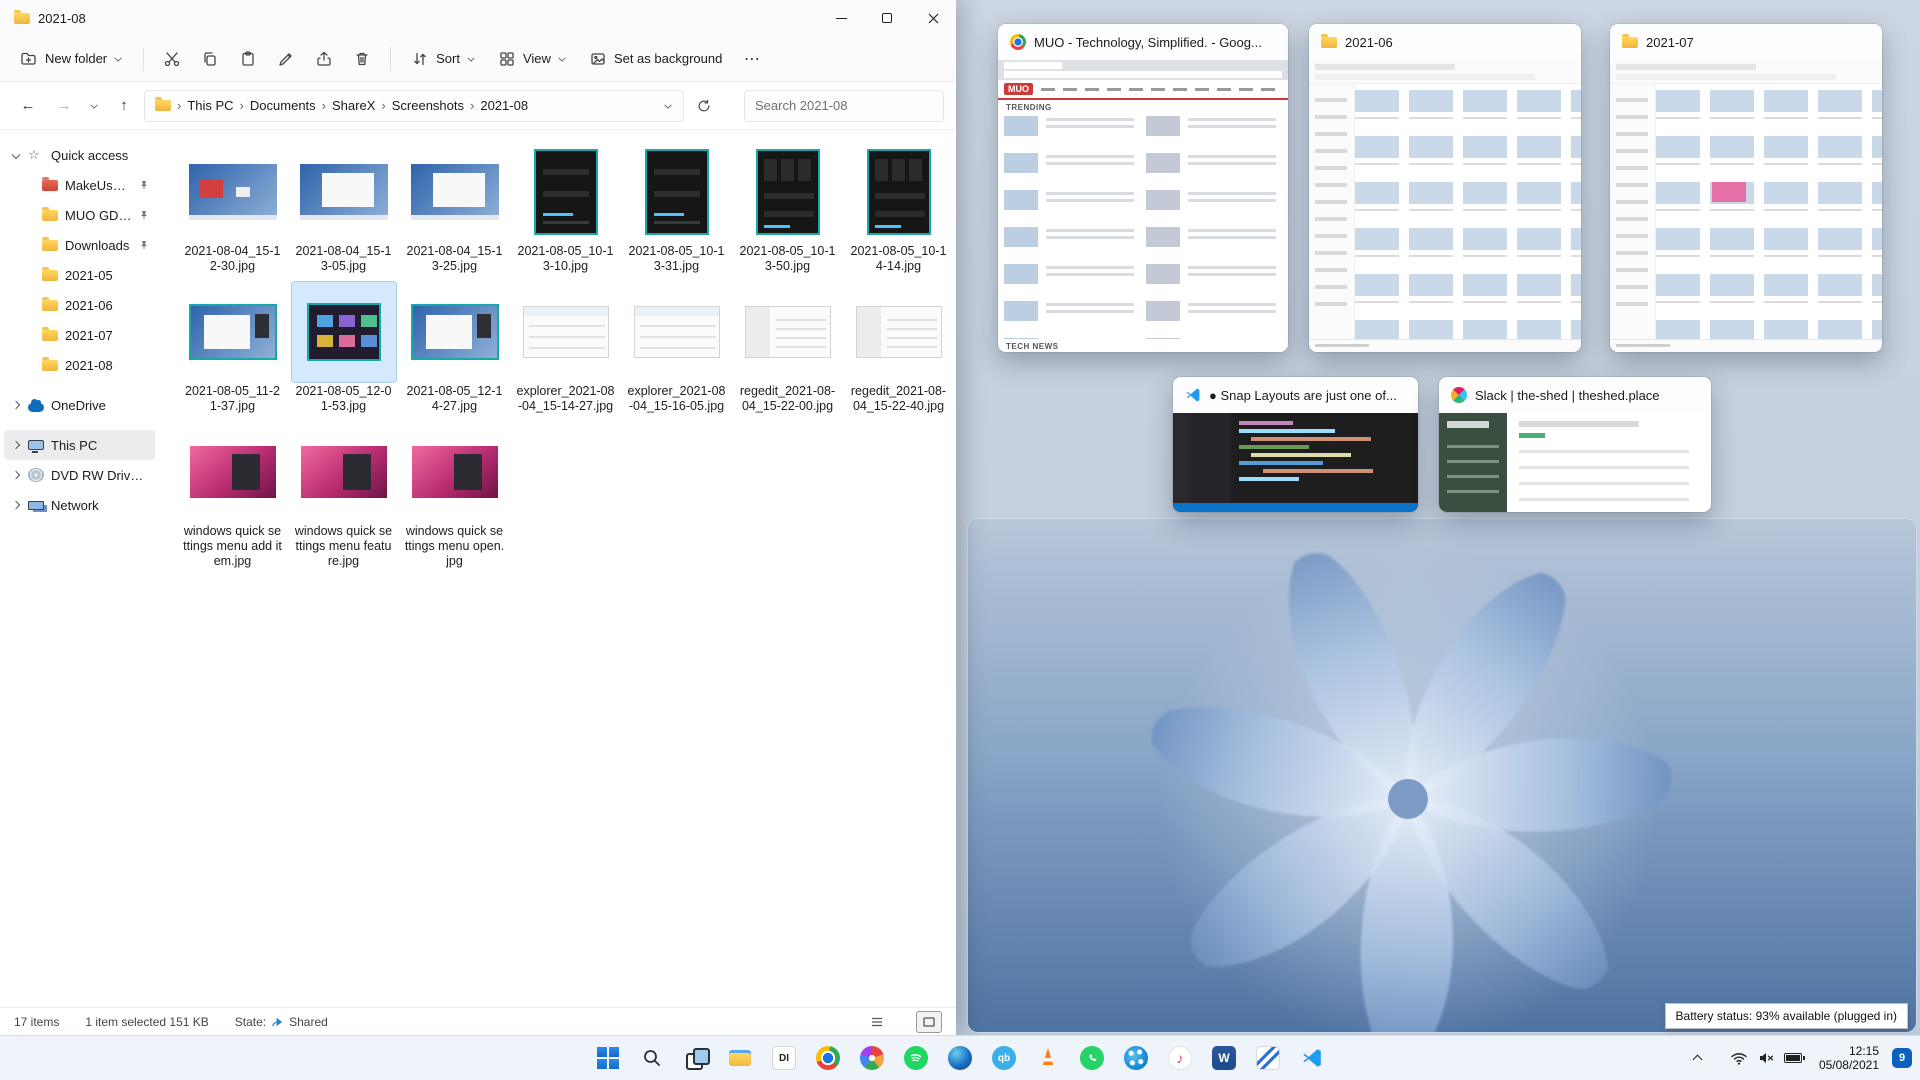  I want to click on copy-icon, so click(210, 58).